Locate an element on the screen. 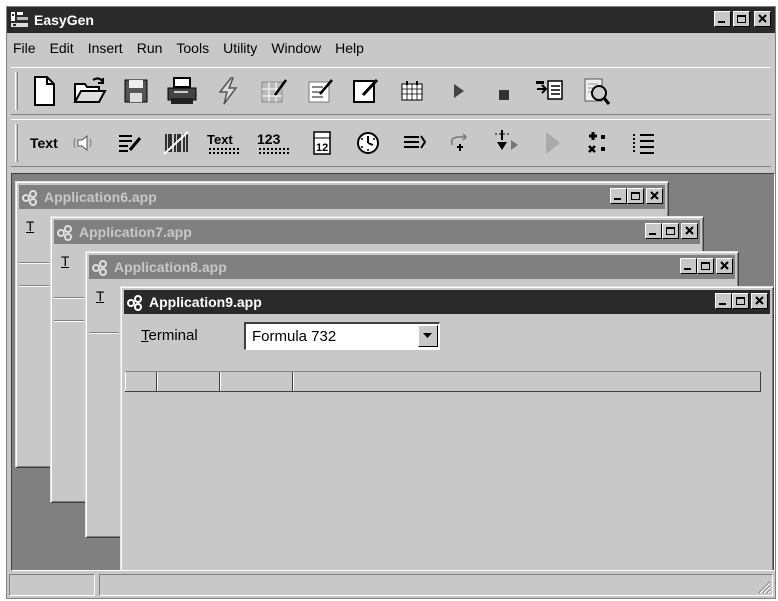  insert-sound-button is located at coordinates (84, 143).